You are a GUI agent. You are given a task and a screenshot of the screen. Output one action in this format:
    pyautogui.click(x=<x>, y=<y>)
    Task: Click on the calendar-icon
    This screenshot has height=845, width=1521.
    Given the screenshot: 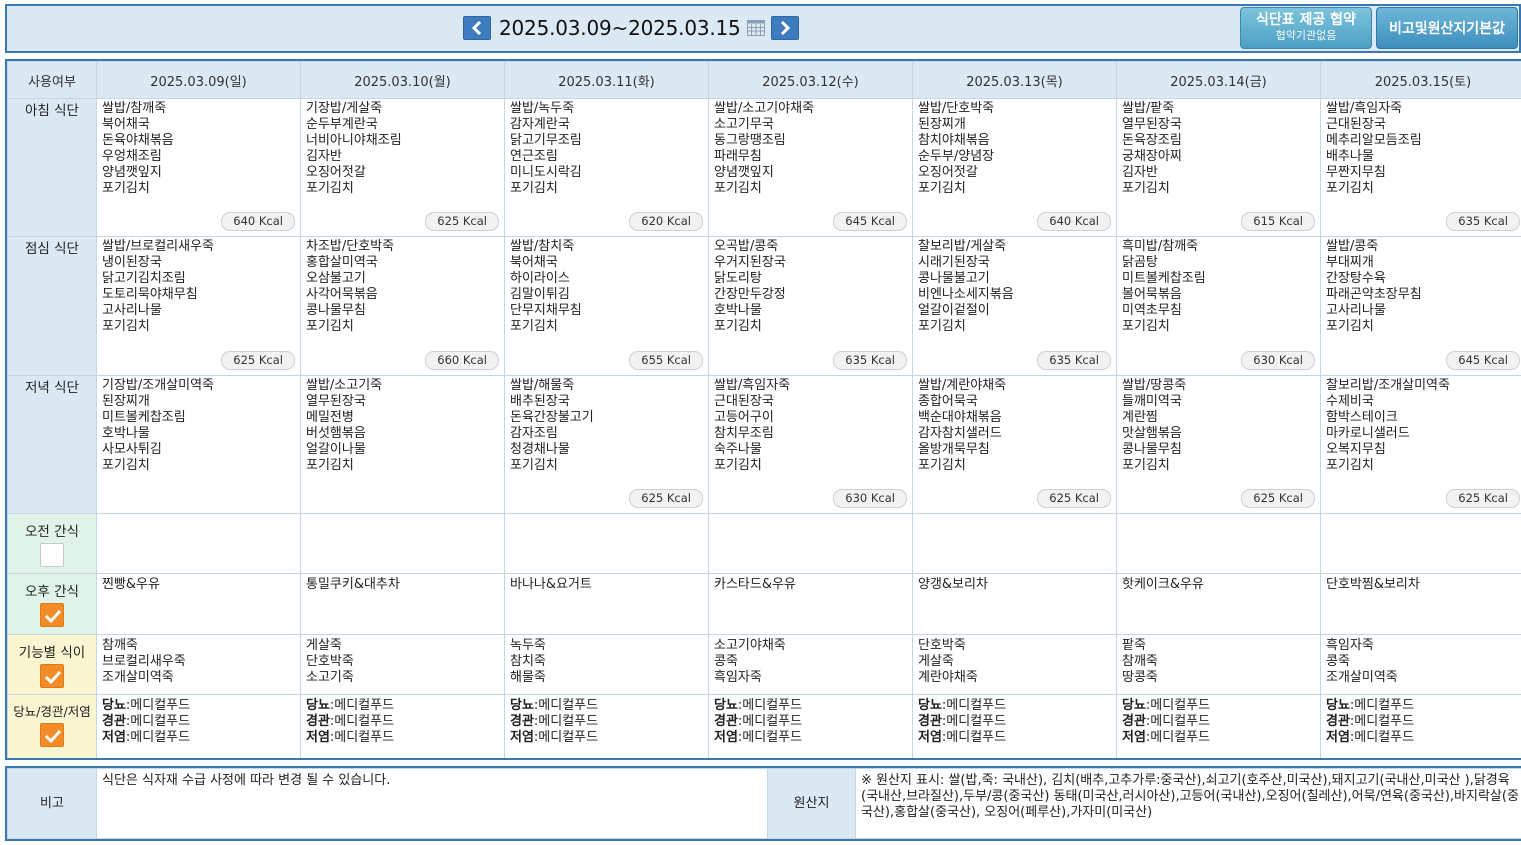 What is the action you would take?
    pyautogui.click(x=755, y=28)
    